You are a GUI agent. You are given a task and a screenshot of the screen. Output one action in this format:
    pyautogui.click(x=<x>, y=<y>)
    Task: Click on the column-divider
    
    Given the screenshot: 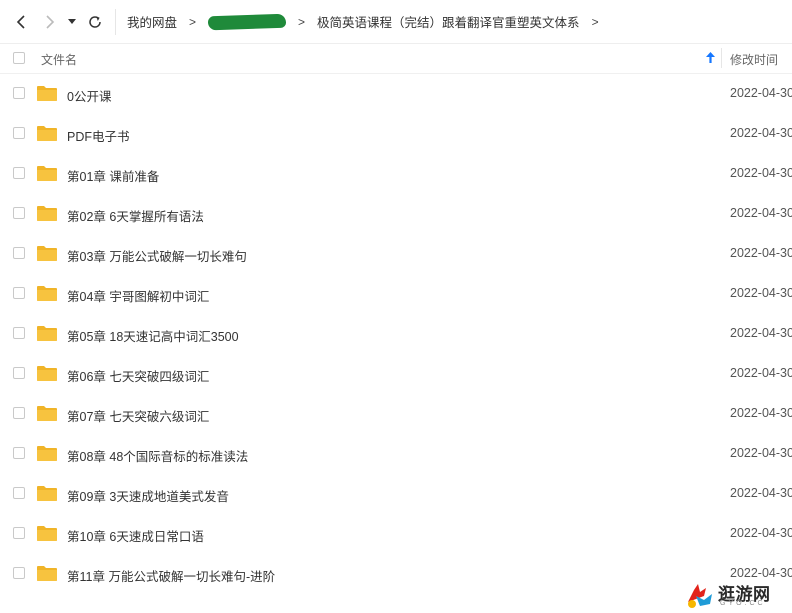 What is the action you would take?
    pyautogui.click(x=721, y=58)
    